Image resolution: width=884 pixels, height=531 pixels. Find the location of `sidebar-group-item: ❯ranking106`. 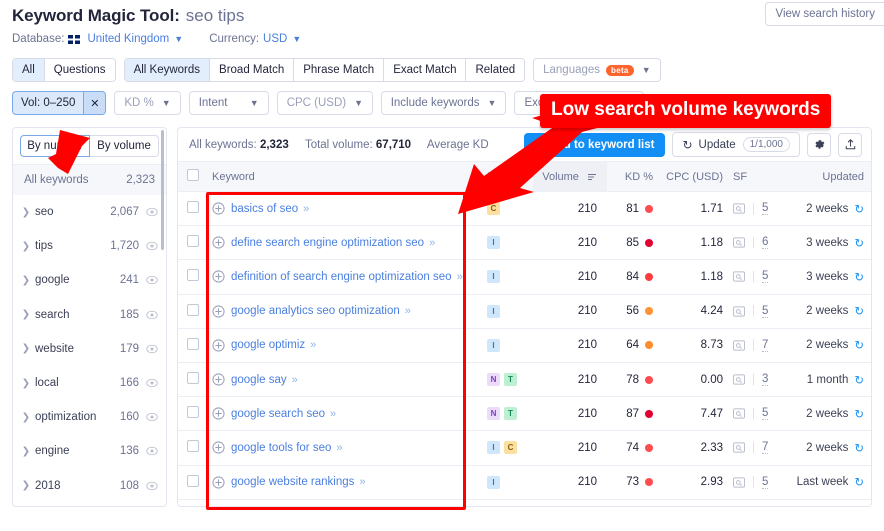

sidebar-group-item: ❯ranking106 is located at coordinates (89, 504).